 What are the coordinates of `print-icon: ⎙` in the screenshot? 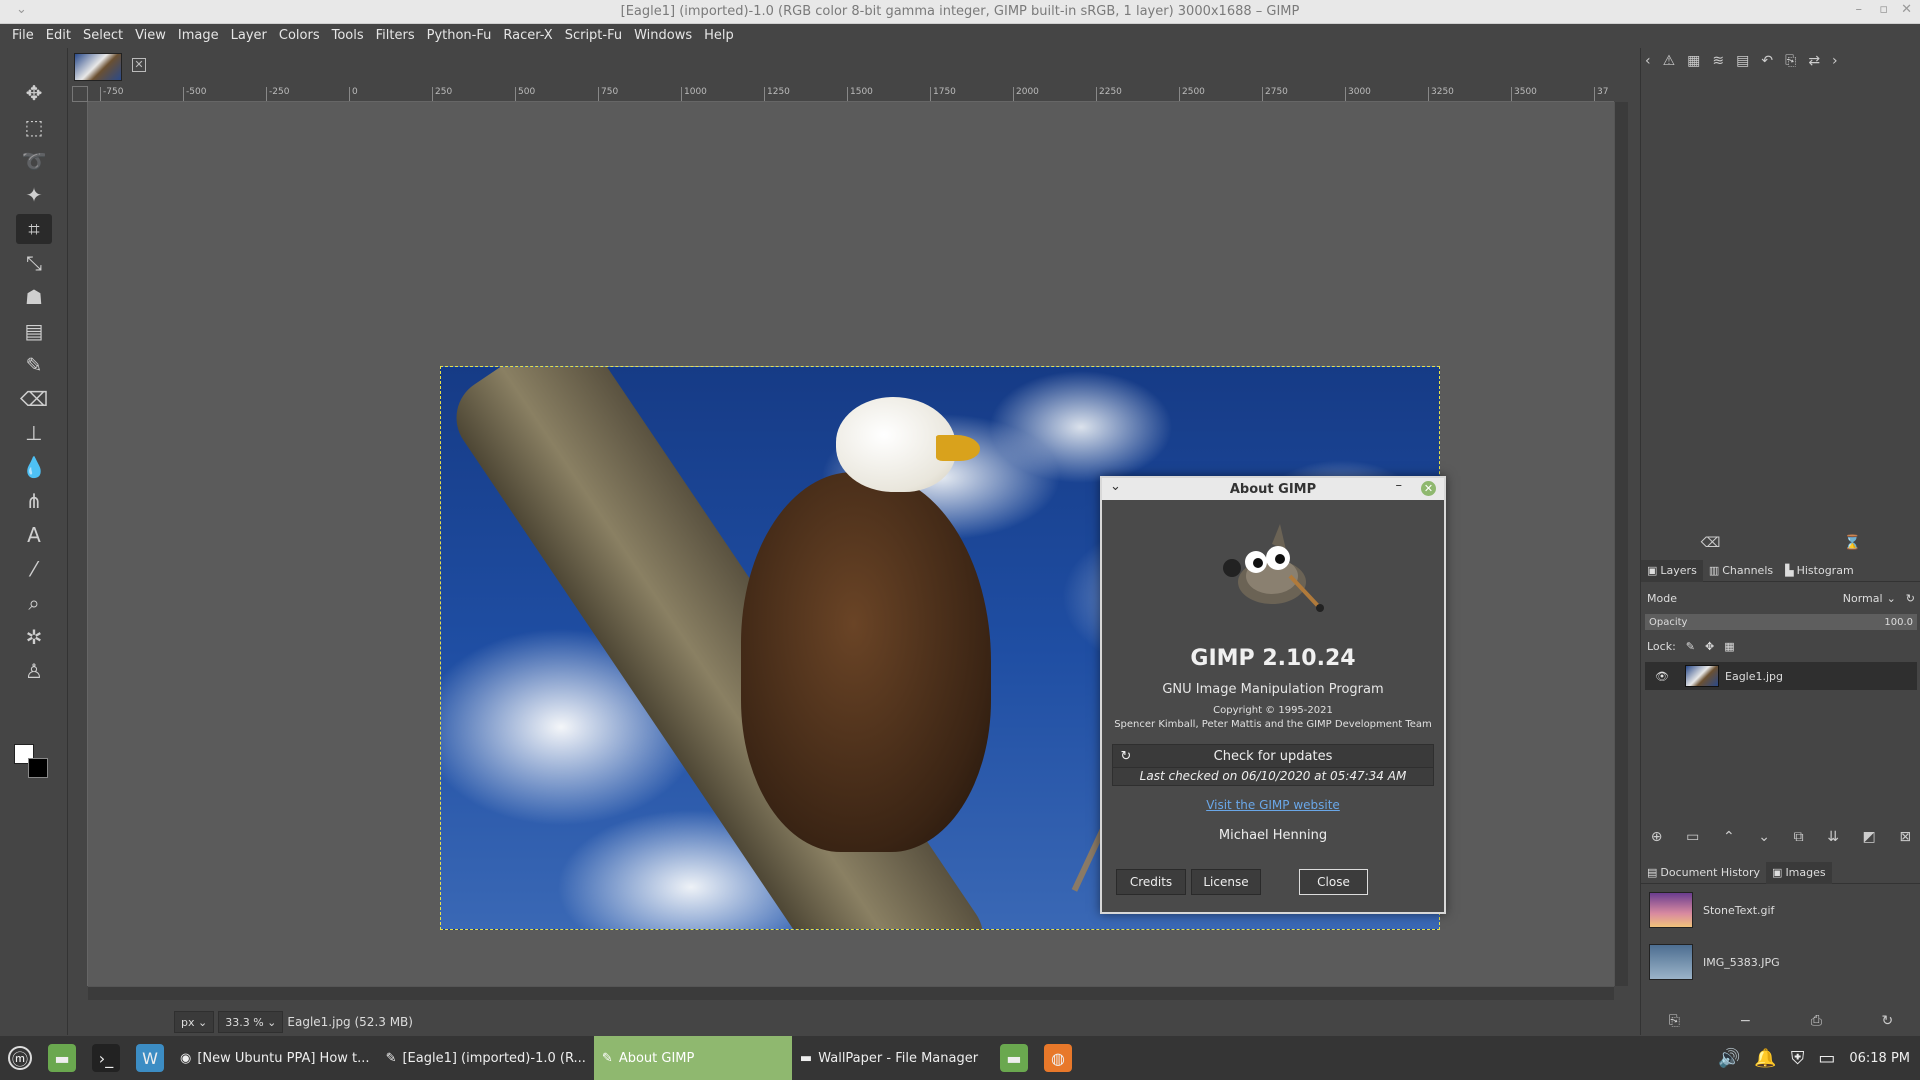 It's located at (1816, 1021).